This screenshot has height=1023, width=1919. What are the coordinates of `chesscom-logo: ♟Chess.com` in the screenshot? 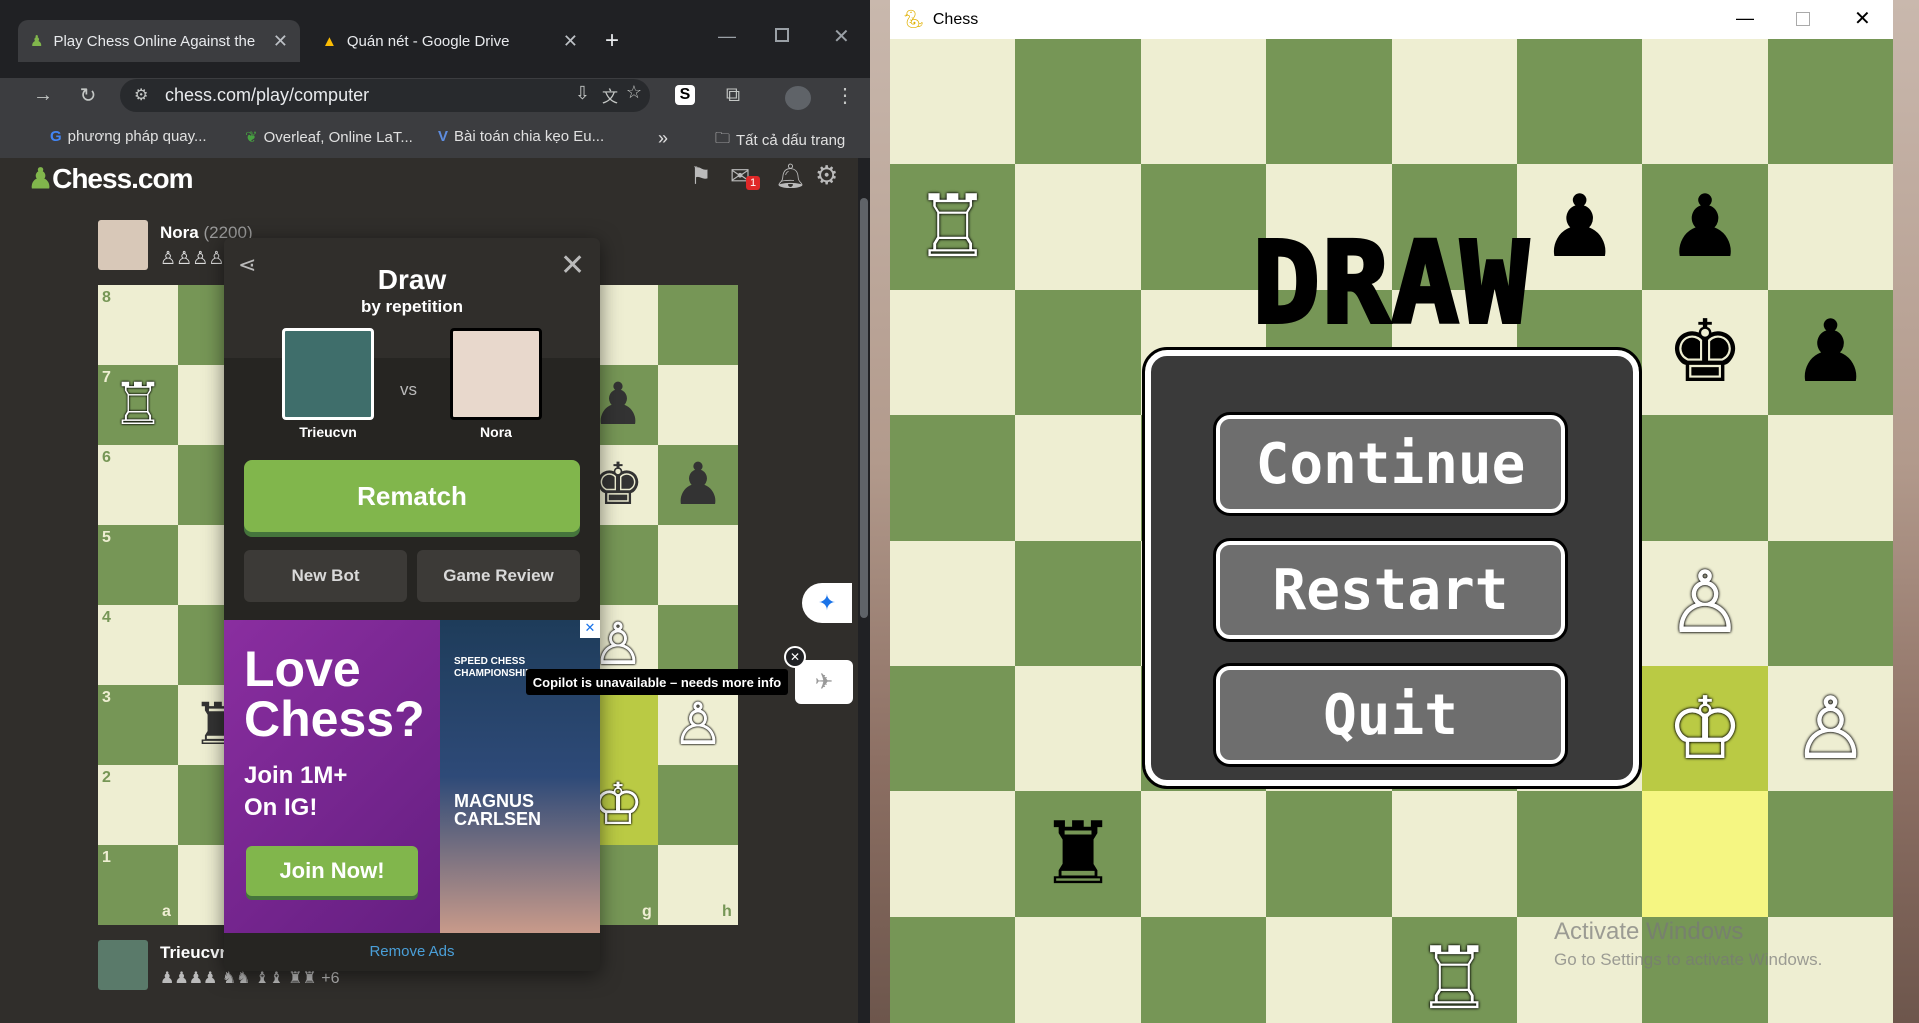 It's located at (111, 178).